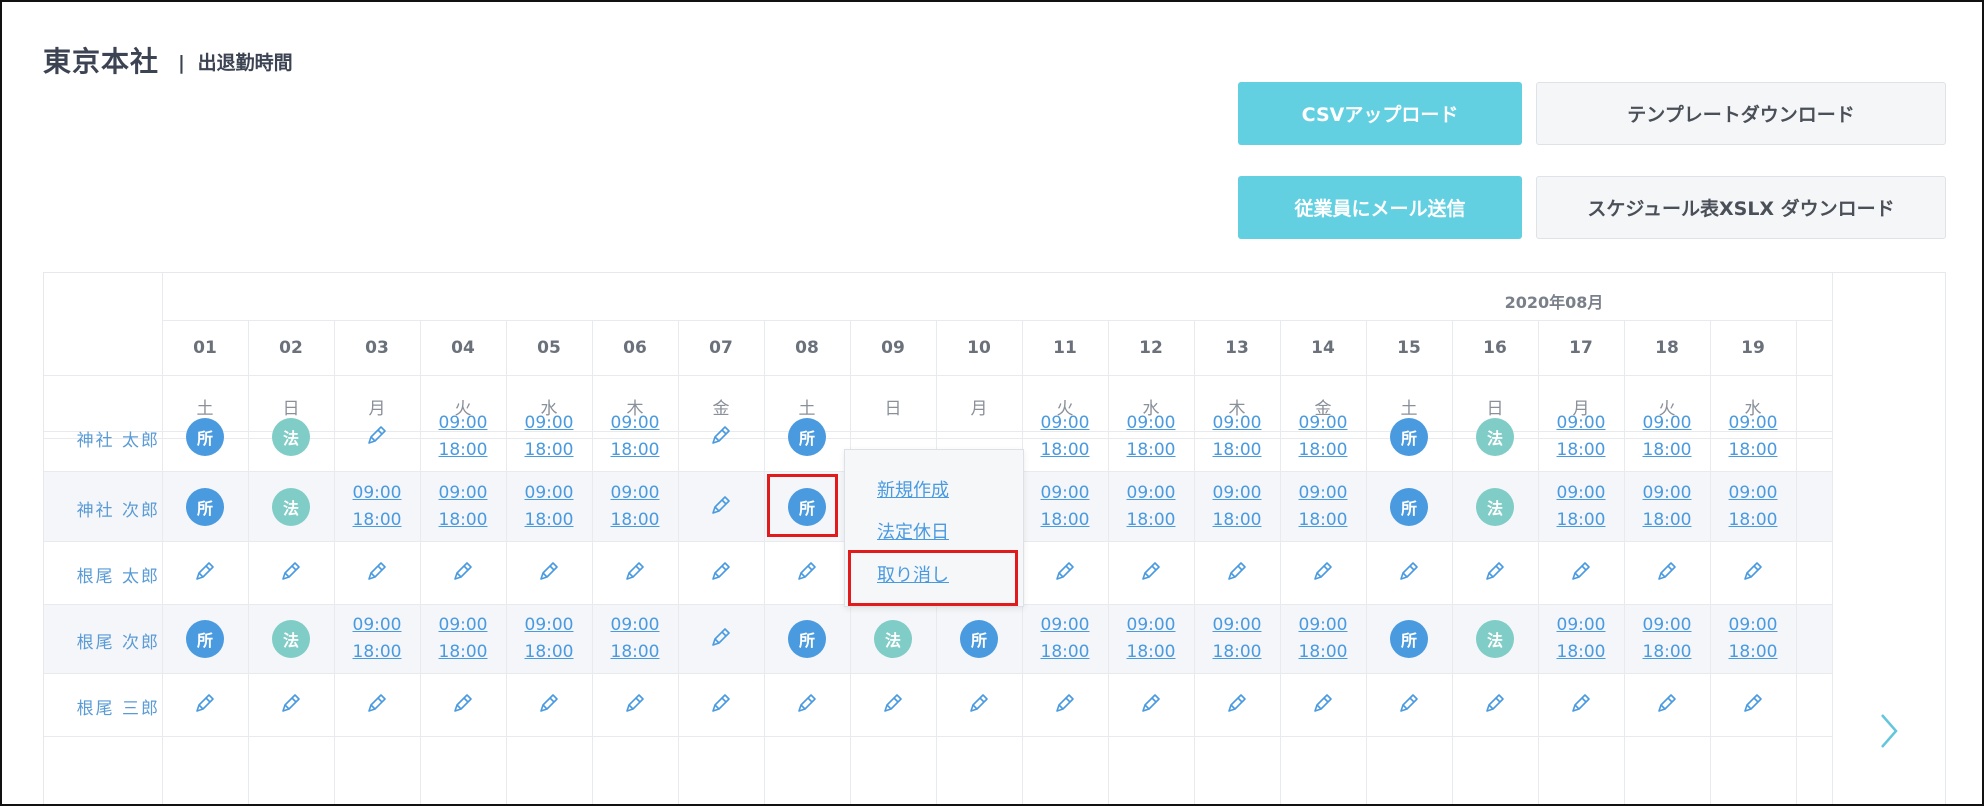 This screenshot has height=806, width=1984. I want to click on employee-name: 根尾 太郎, so click(103, 574).